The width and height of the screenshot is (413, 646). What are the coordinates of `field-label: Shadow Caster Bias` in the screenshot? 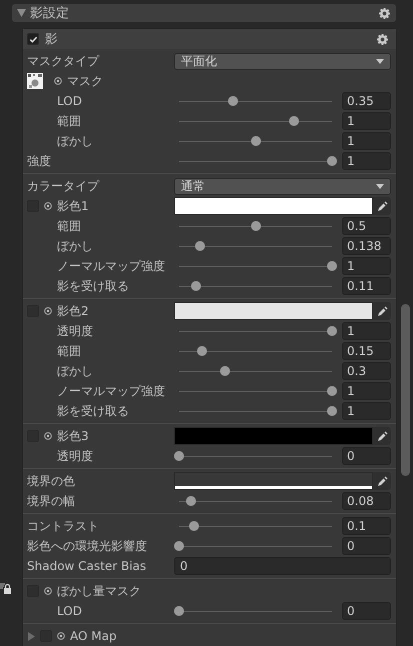 It's located at (86, 566).